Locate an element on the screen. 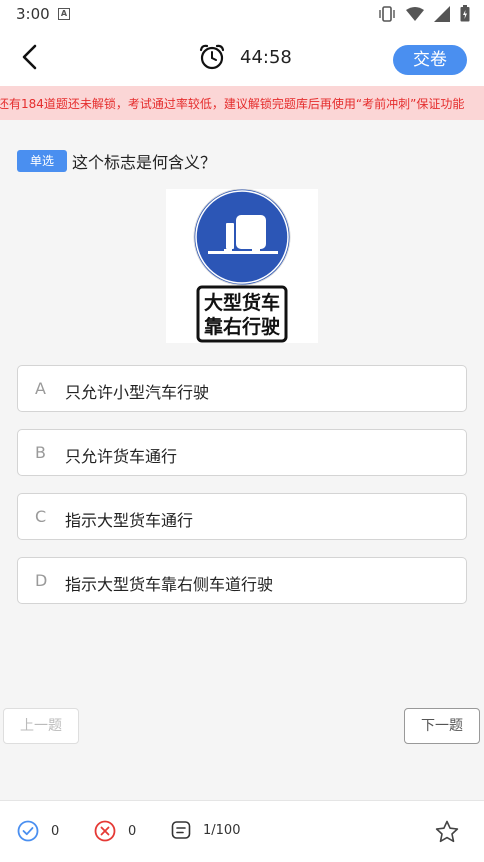 The width and height of the screenshot is (484, 862). correct-count-item: 0 is located at coordinates (38, 831).